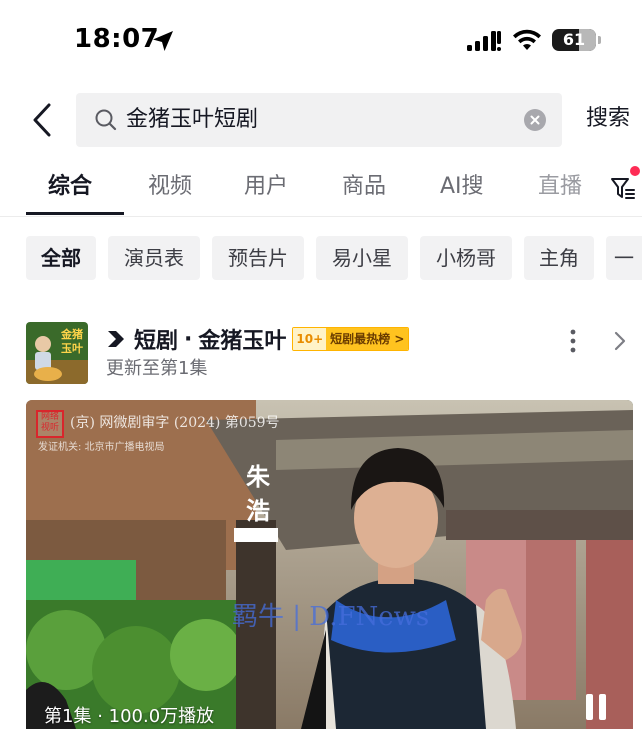 The width and height of the screenshot is (642, 729). What do you see at coordinates (597, 707) in the screenshot?
I see `pause-button` at bounding box center [597, 707].